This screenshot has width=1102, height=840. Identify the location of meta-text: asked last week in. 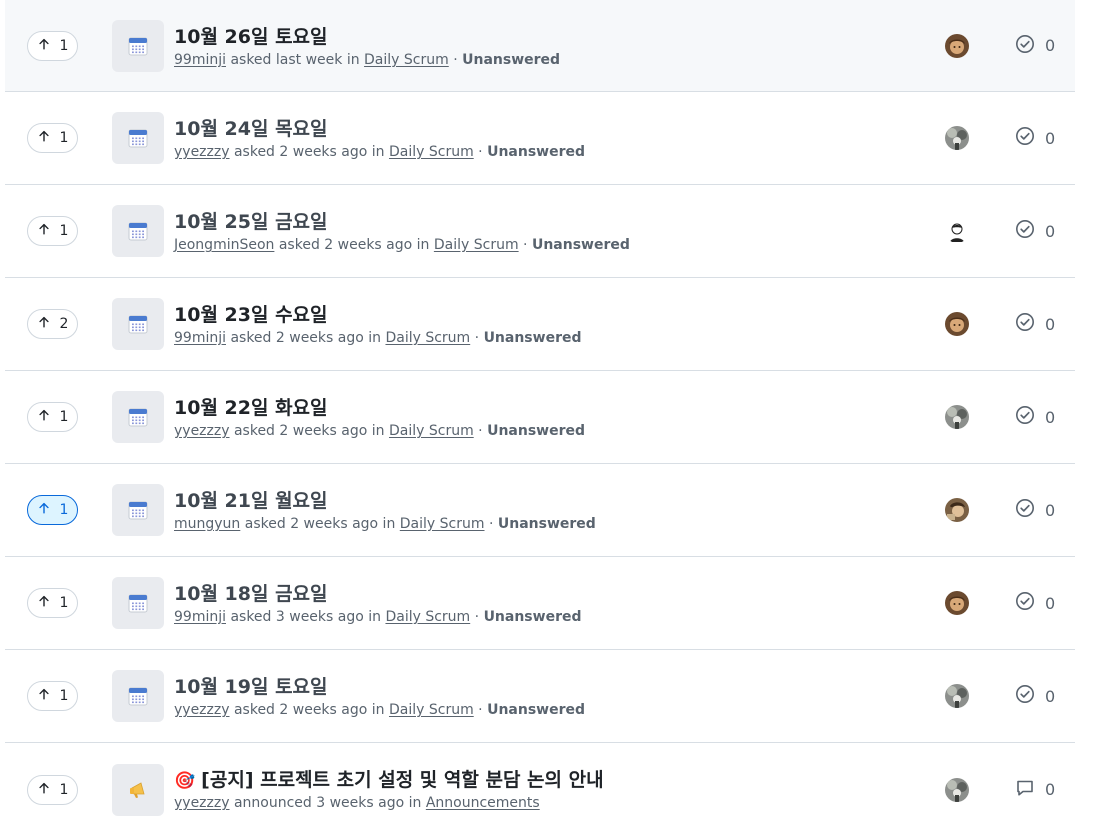
(295, 60).